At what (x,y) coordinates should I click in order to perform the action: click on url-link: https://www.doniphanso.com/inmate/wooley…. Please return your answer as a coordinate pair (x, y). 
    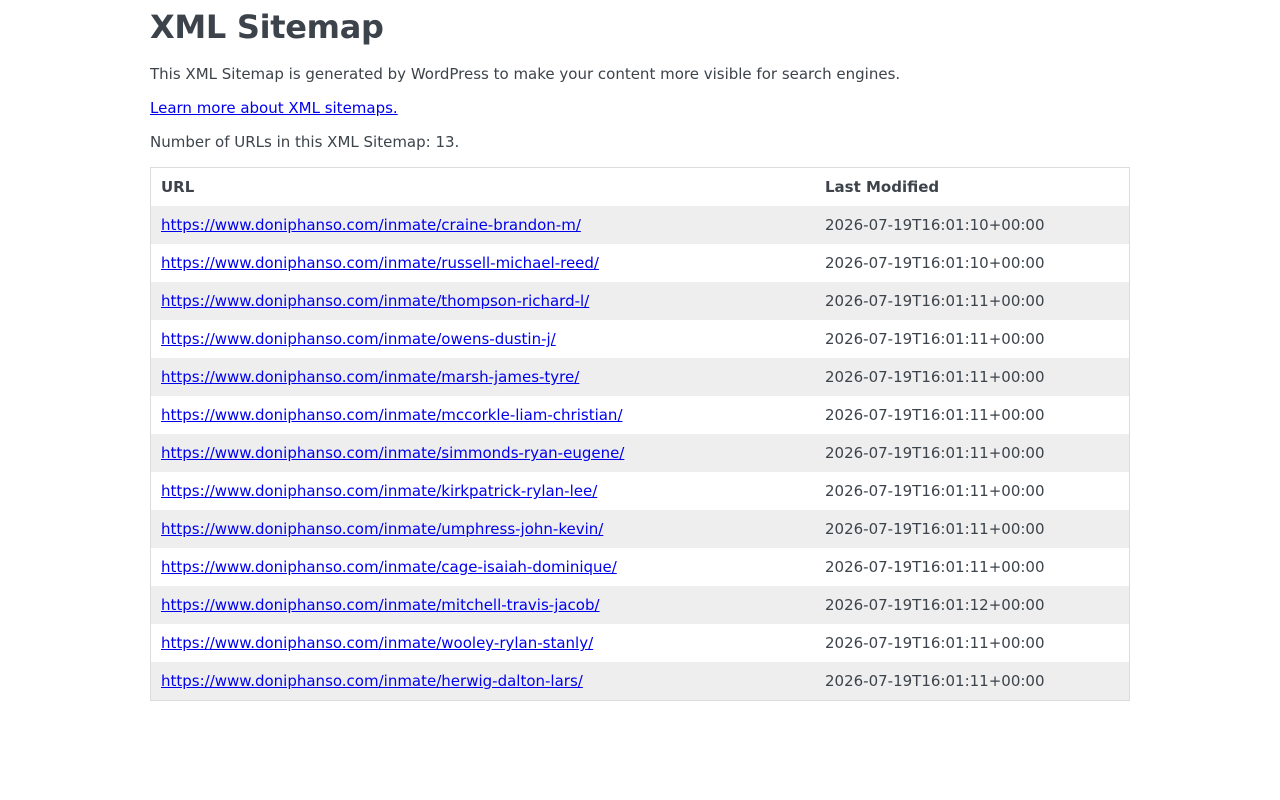
    Looking at the image, I should click on (377, 643).